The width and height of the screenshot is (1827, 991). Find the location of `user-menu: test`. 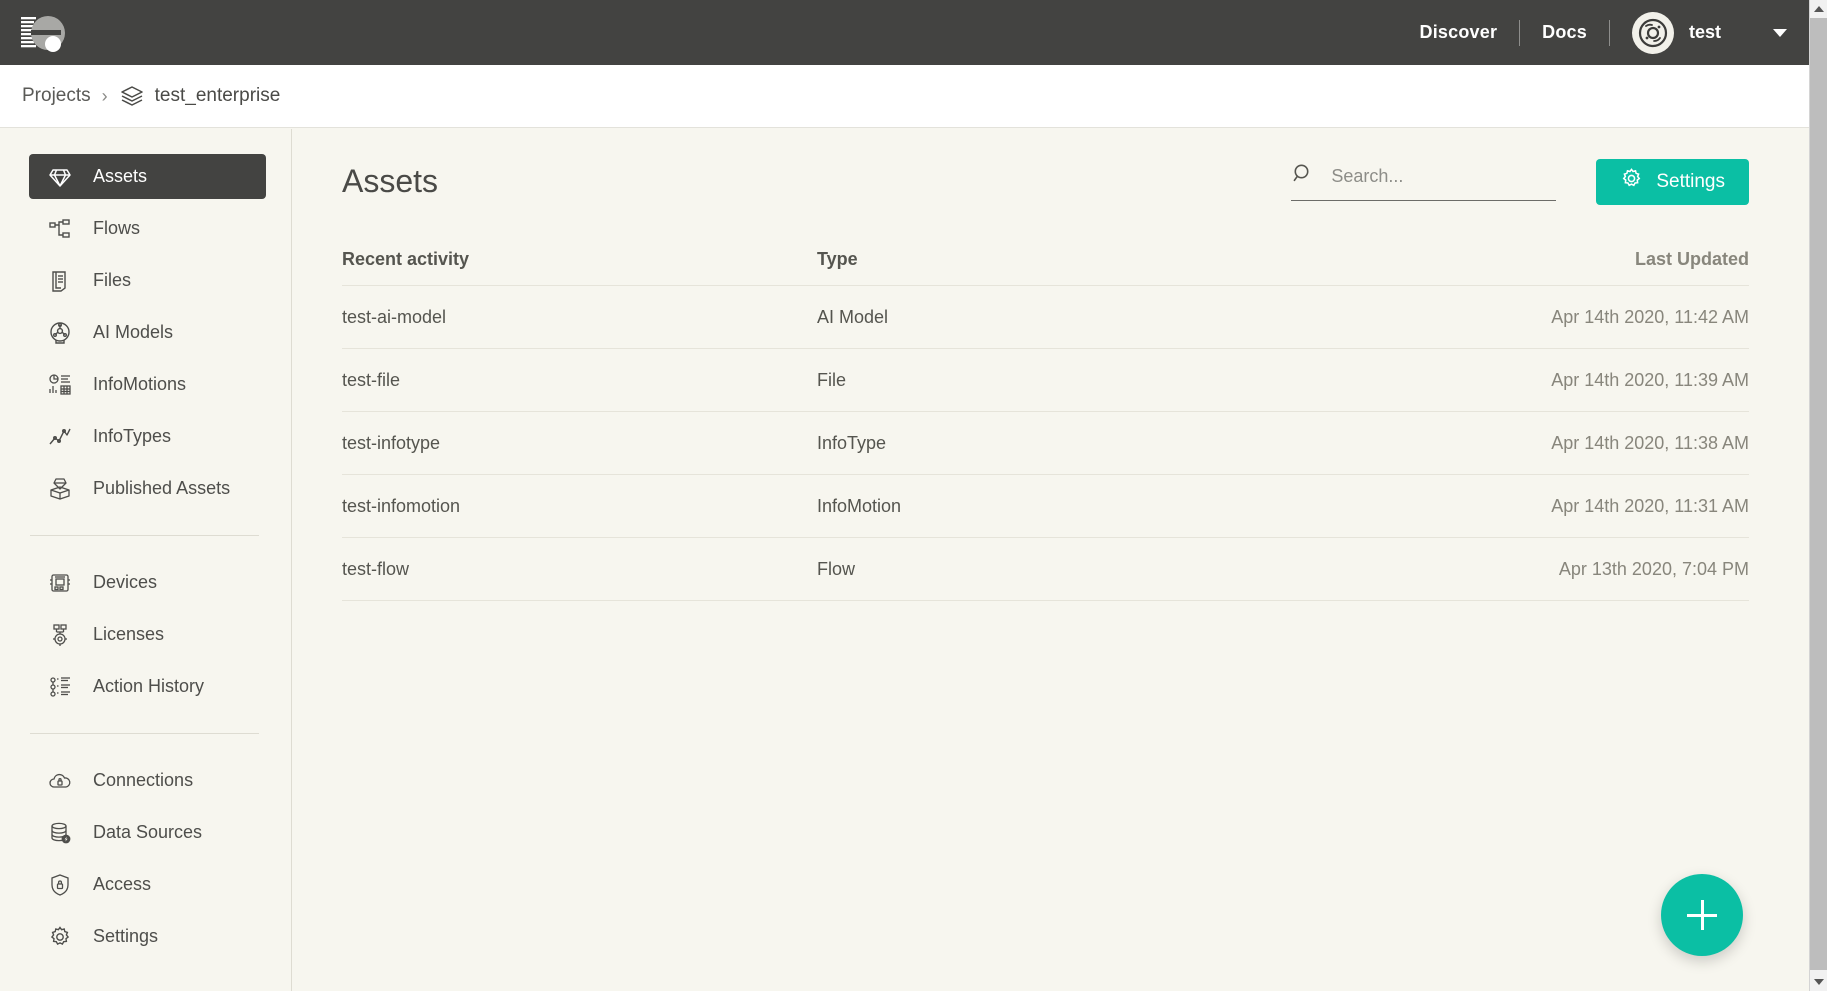

user-menu: test is located at coordinates (1665, 32).